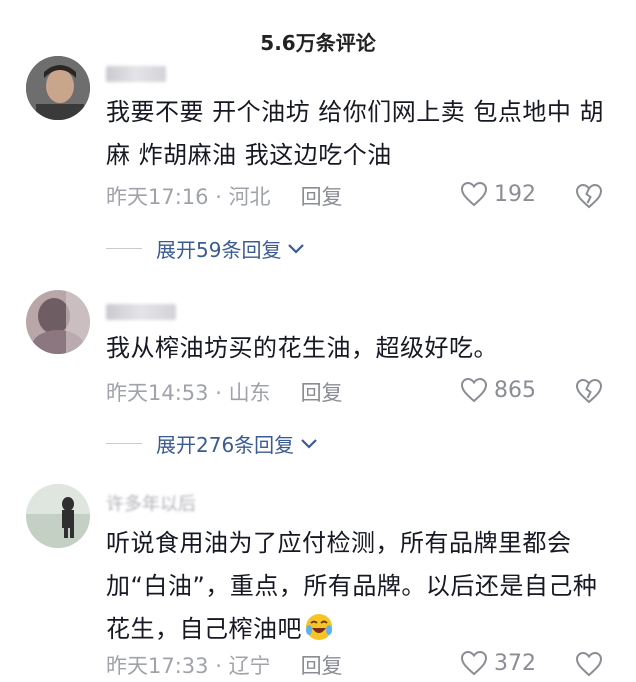 This screenshot has height=682, width=636. What do you see at coordinates (318, 43) in the screenshot?
I see `comment-count-title: 5.6万条评论` at bounding box center [318, 43].